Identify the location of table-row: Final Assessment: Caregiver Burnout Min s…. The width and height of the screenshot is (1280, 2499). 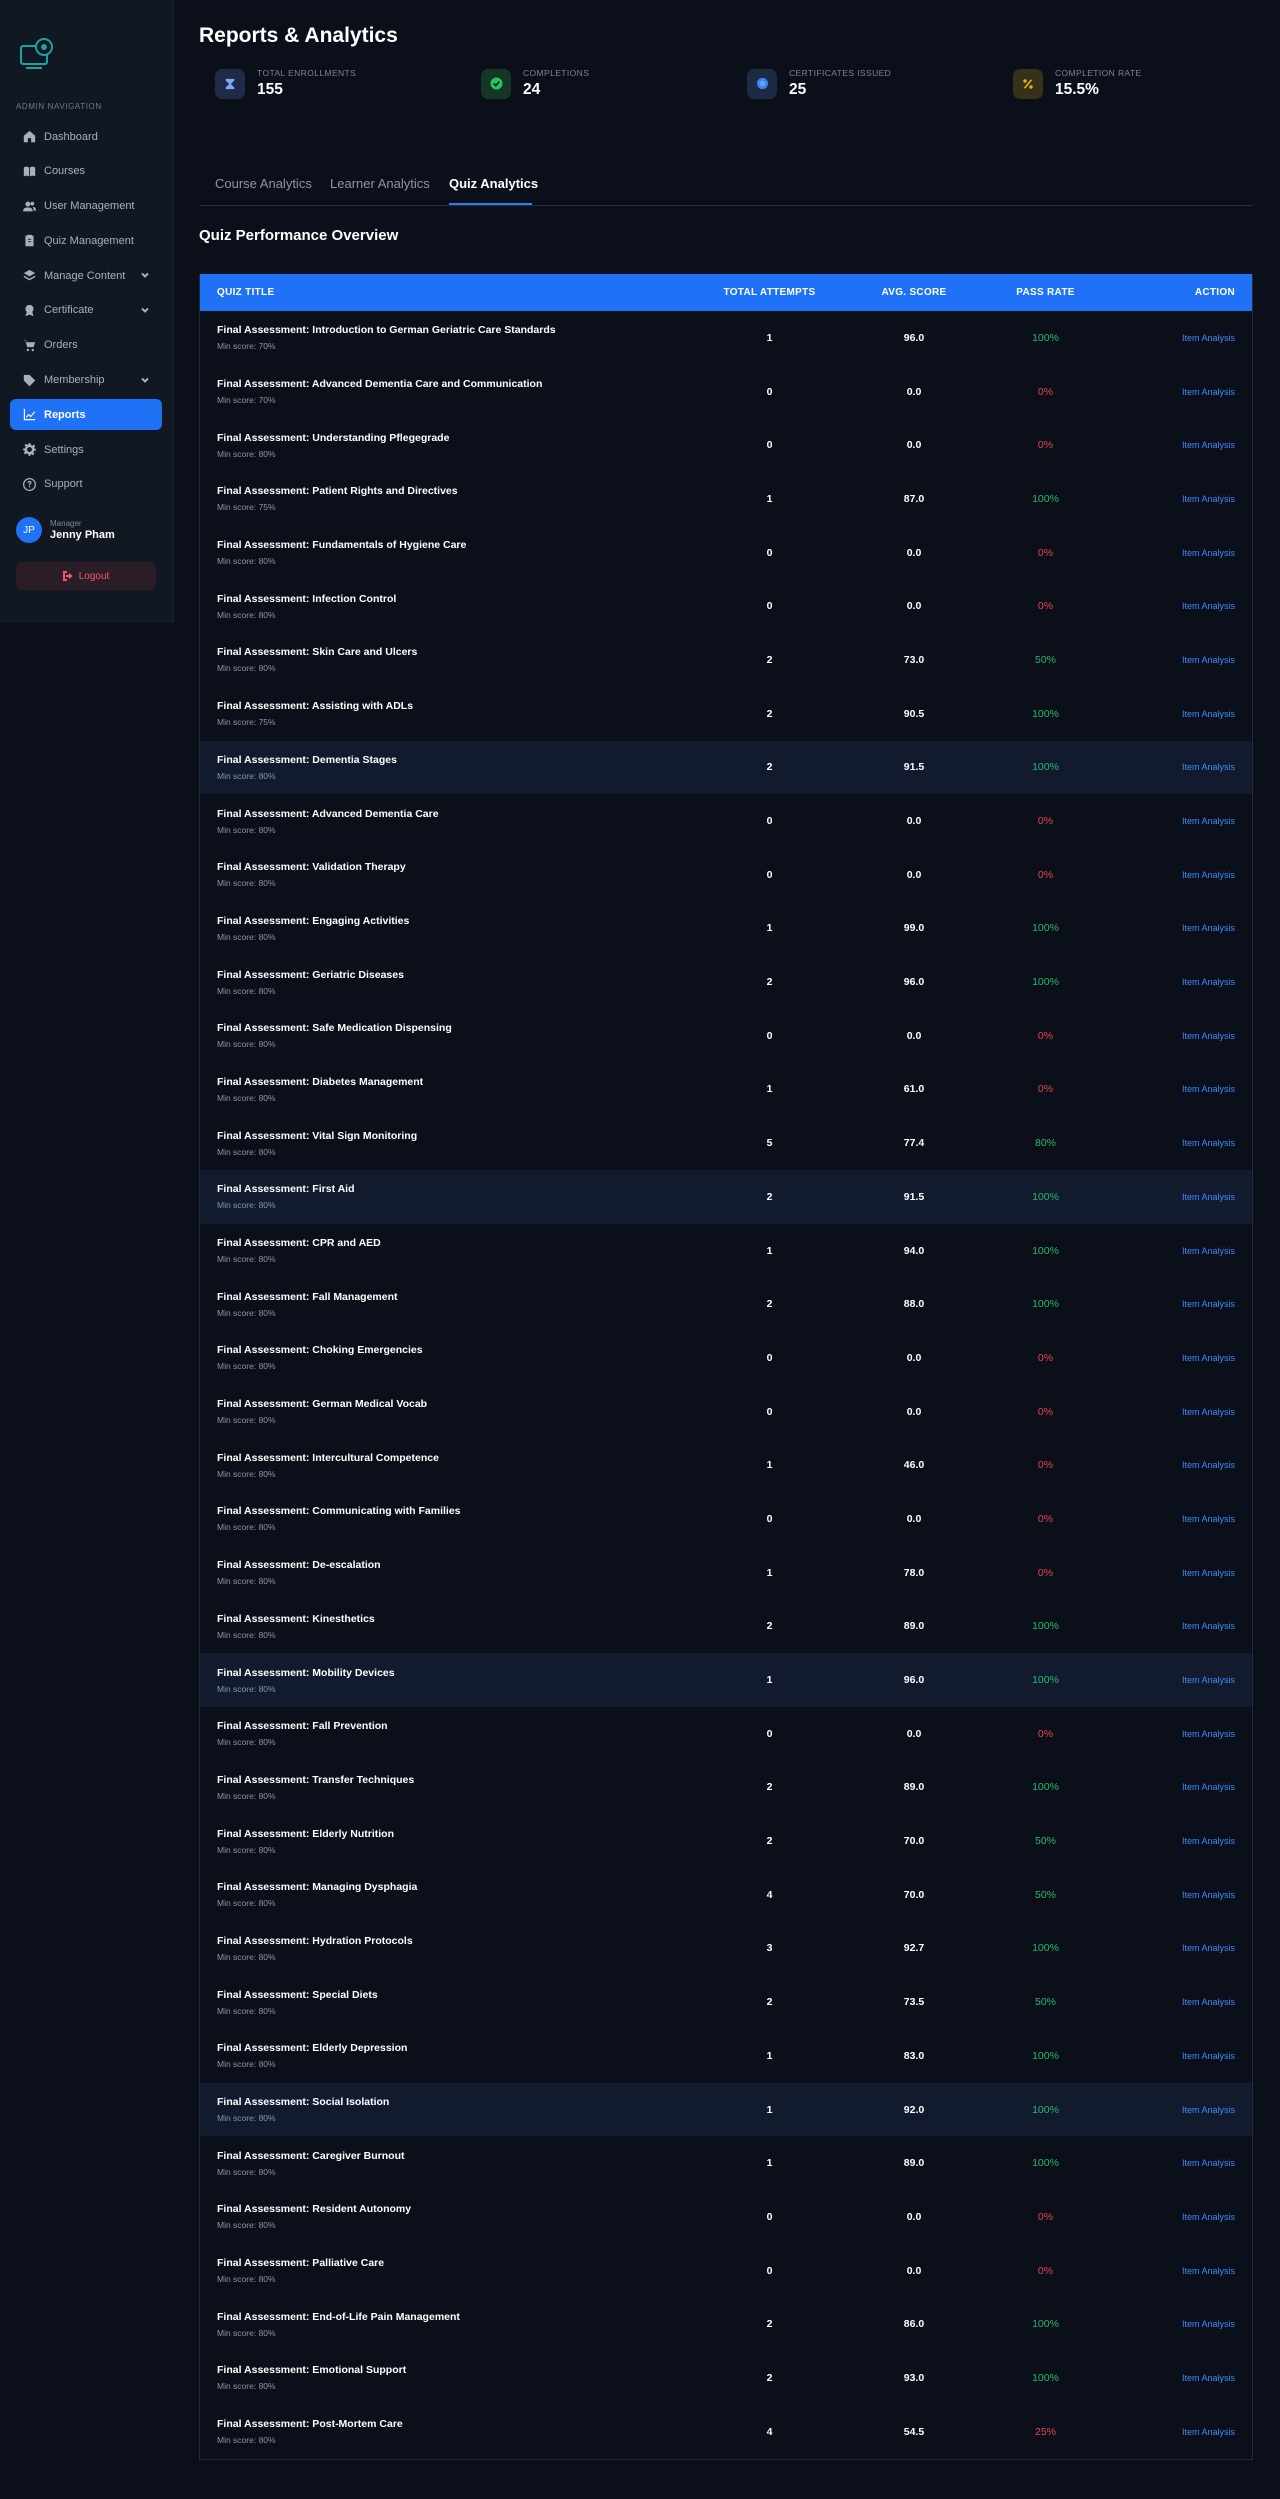
(726, 2163).